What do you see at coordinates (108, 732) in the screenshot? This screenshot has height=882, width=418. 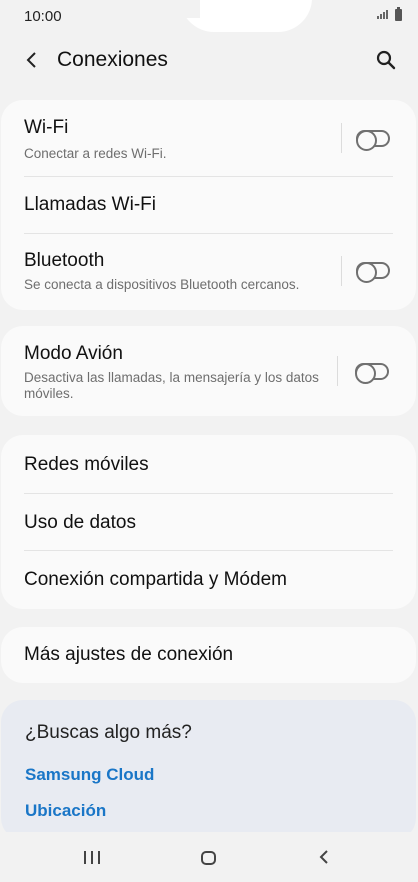 I see `suggestions-title: ¿Buscas algo más?` at bounding box center [108, 732].